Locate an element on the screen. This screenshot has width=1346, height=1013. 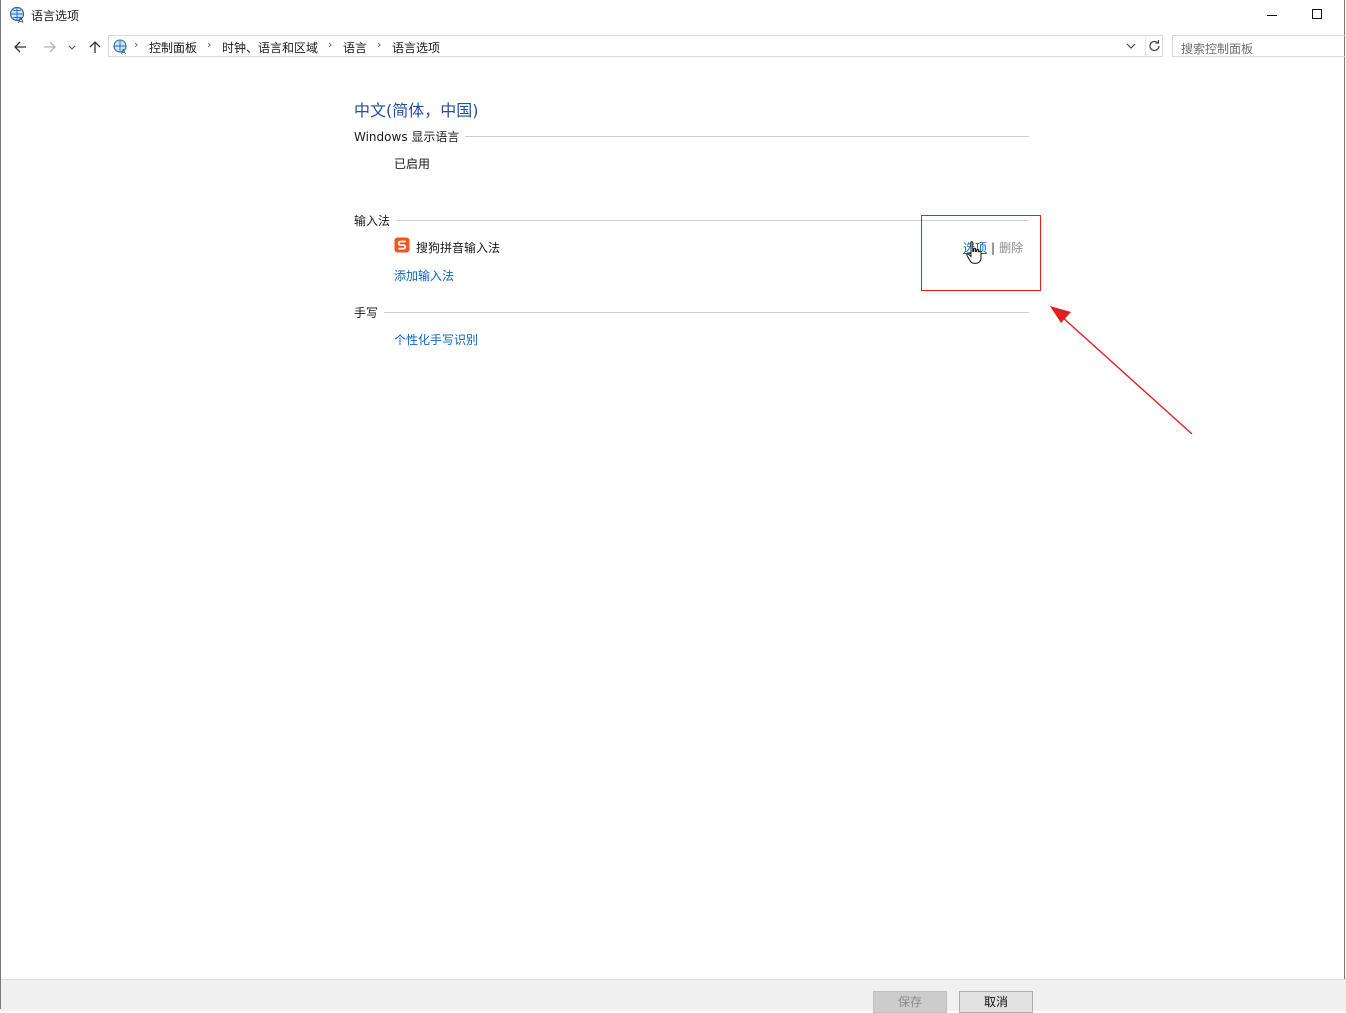
handwriting-section: 手写 is located at coordinates (691, 312).